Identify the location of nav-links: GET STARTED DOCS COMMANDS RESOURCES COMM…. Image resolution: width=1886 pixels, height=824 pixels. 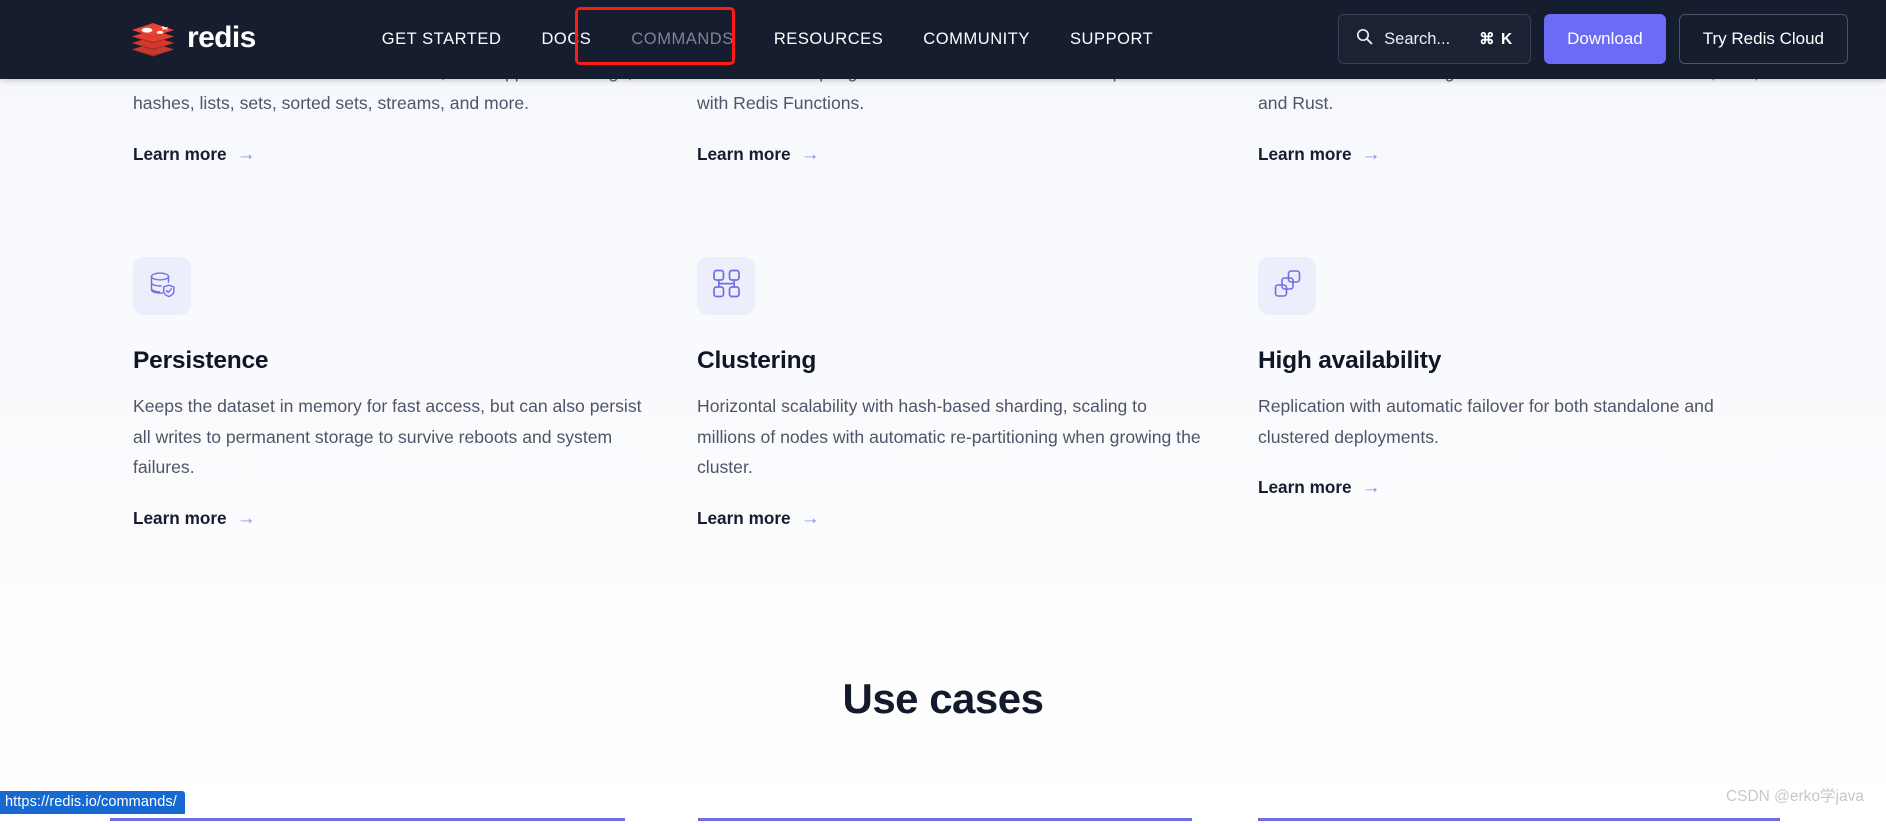
(768, 39).